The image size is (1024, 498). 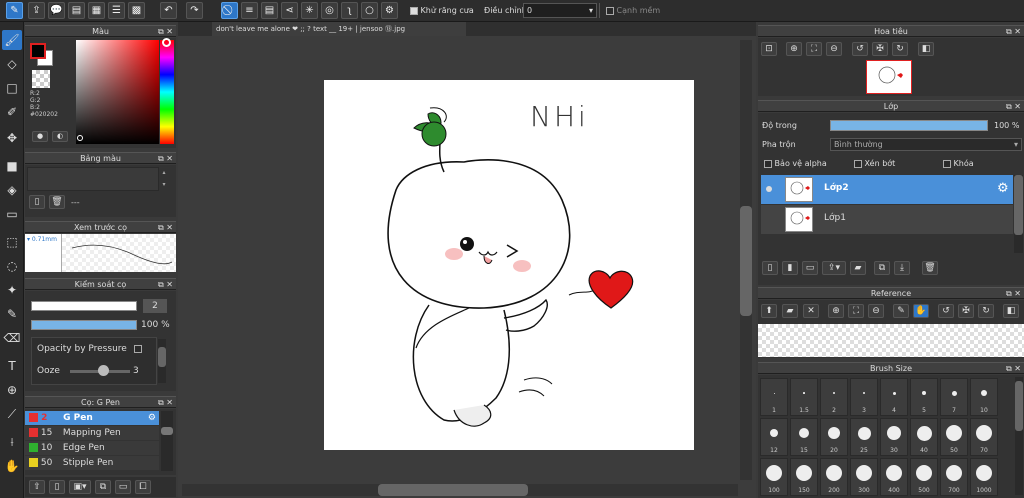 What do you see at coordinates (774, 397) in the screenshot?
I see `brush-size-cell: 1` at bounding box center [774, 397].